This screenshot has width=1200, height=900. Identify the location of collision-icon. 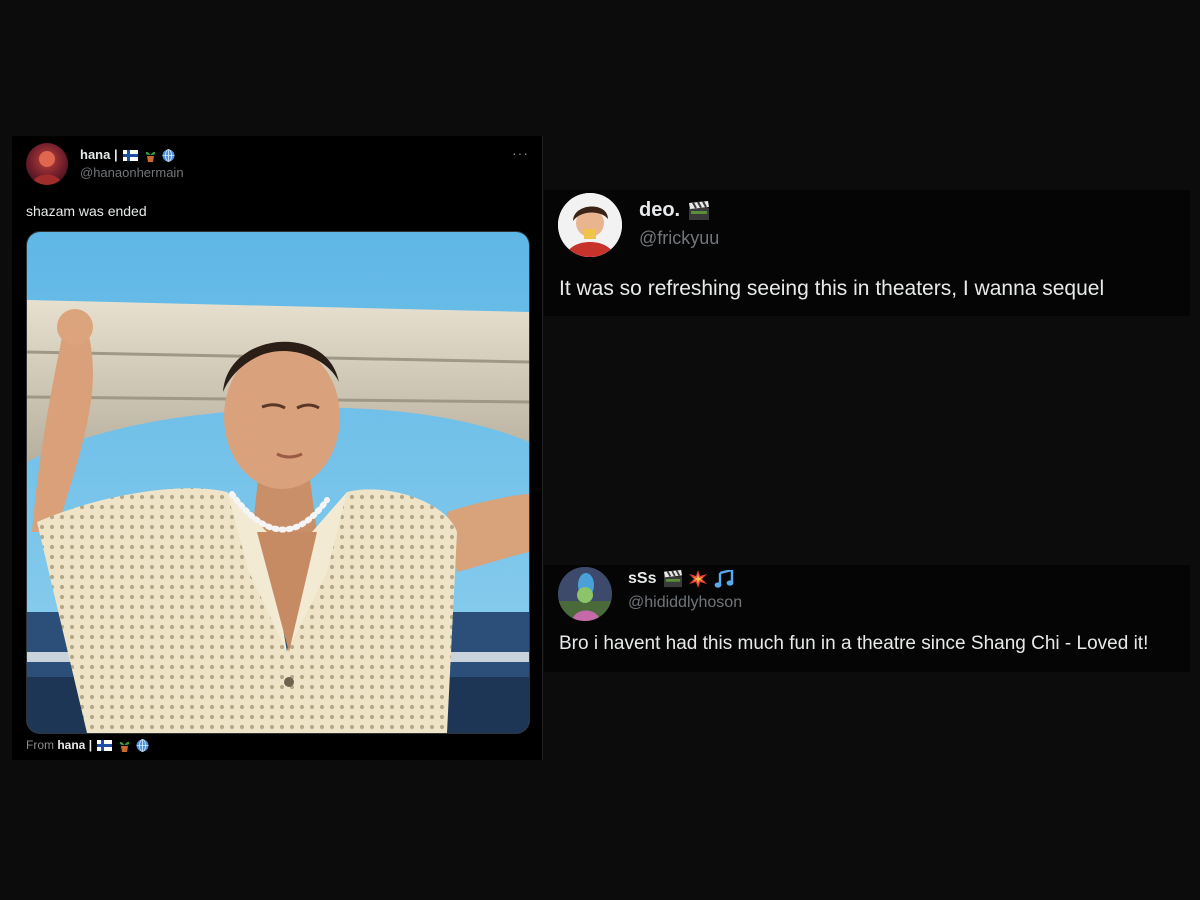
(698, 579).